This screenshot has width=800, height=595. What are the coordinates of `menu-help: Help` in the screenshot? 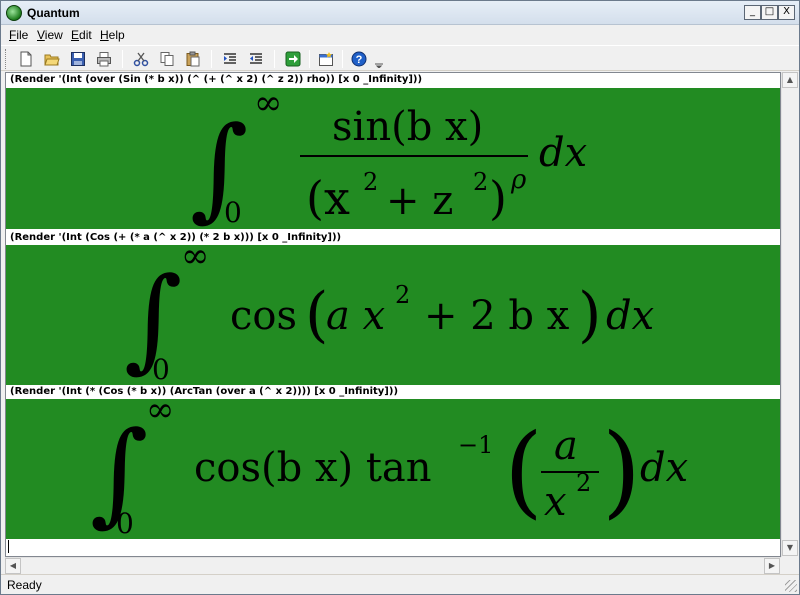 It's located at (112, 35).